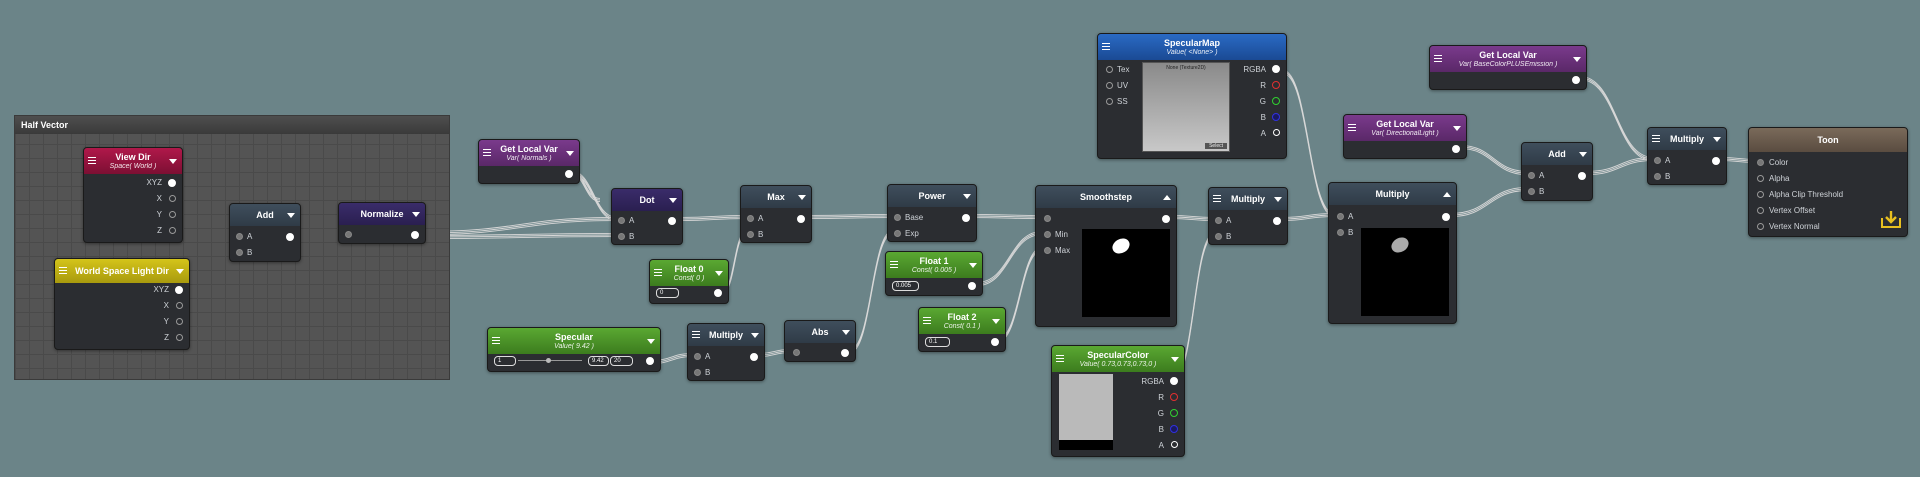 The image size is (1920, 477). I want to click on input-port-exp, so click(897, 233).